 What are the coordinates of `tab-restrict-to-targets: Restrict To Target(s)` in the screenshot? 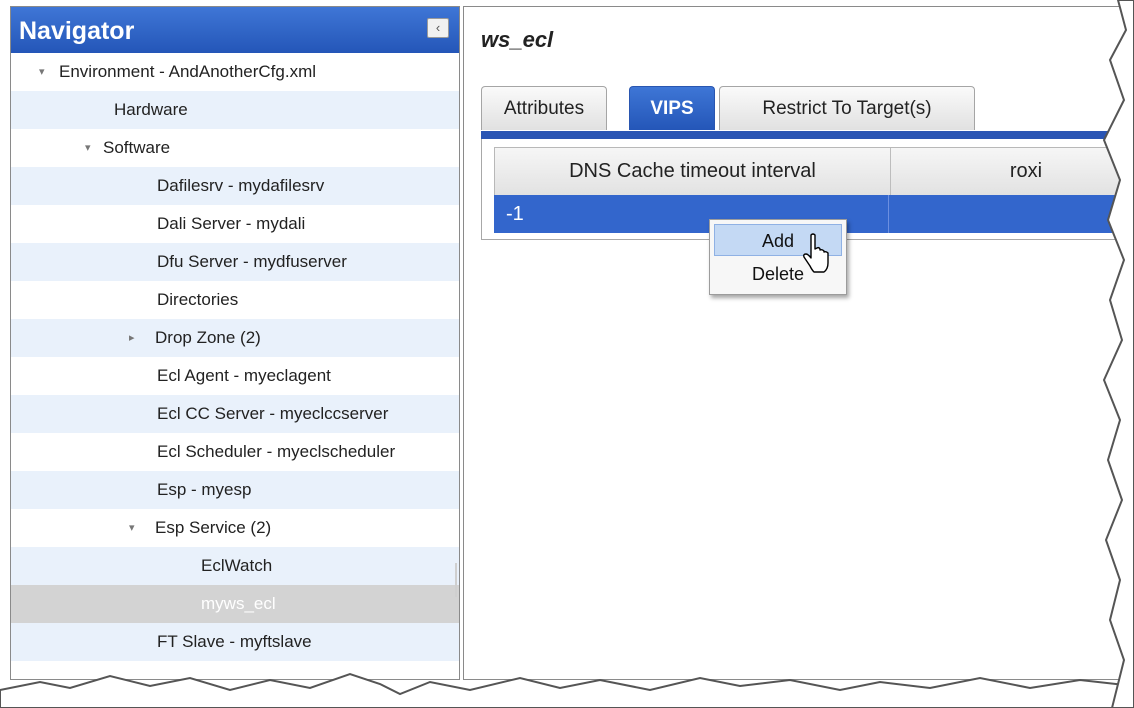 It's located at (847, 108).